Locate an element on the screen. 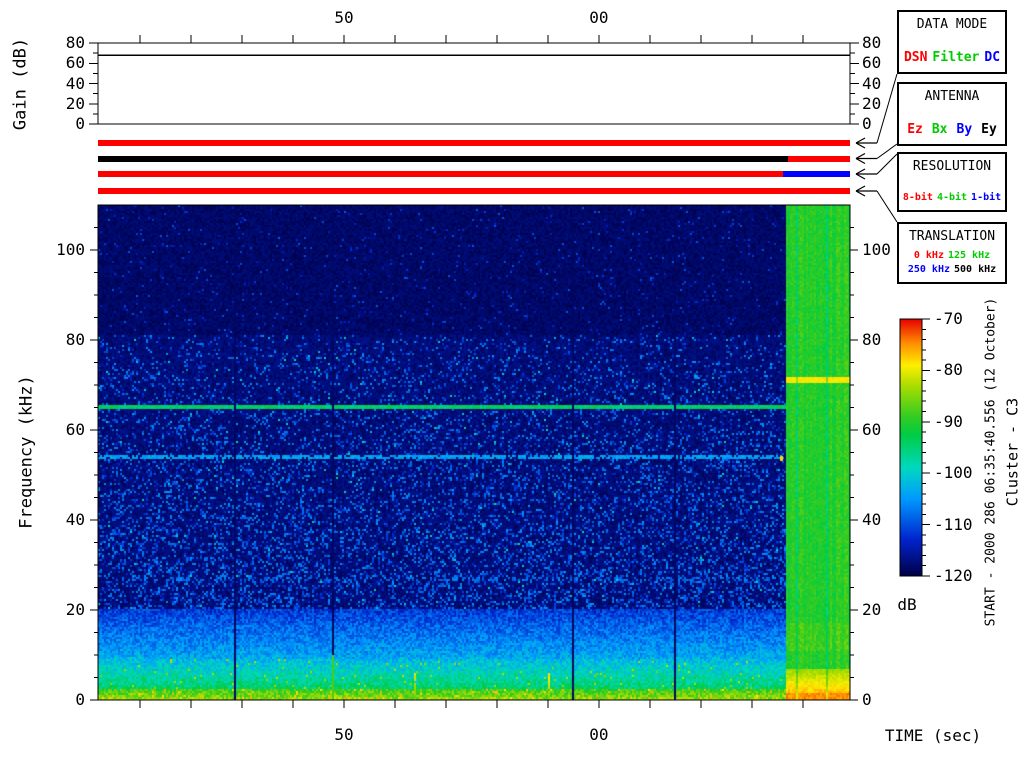 This screenshot has height=768, width=1024. legend-box-title: DATA MODE is located at coordinates (952, 24).